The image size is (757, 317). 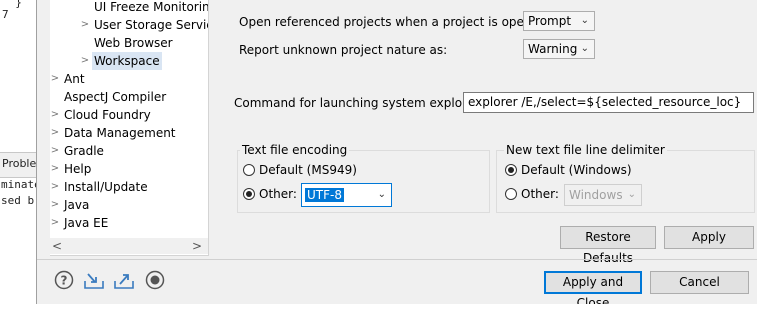 What do you see at coordinates (346, 195) in the screenshot?
I see `encoding-other-select: UTF-8 ⌄` at bounding box center [346, 195].